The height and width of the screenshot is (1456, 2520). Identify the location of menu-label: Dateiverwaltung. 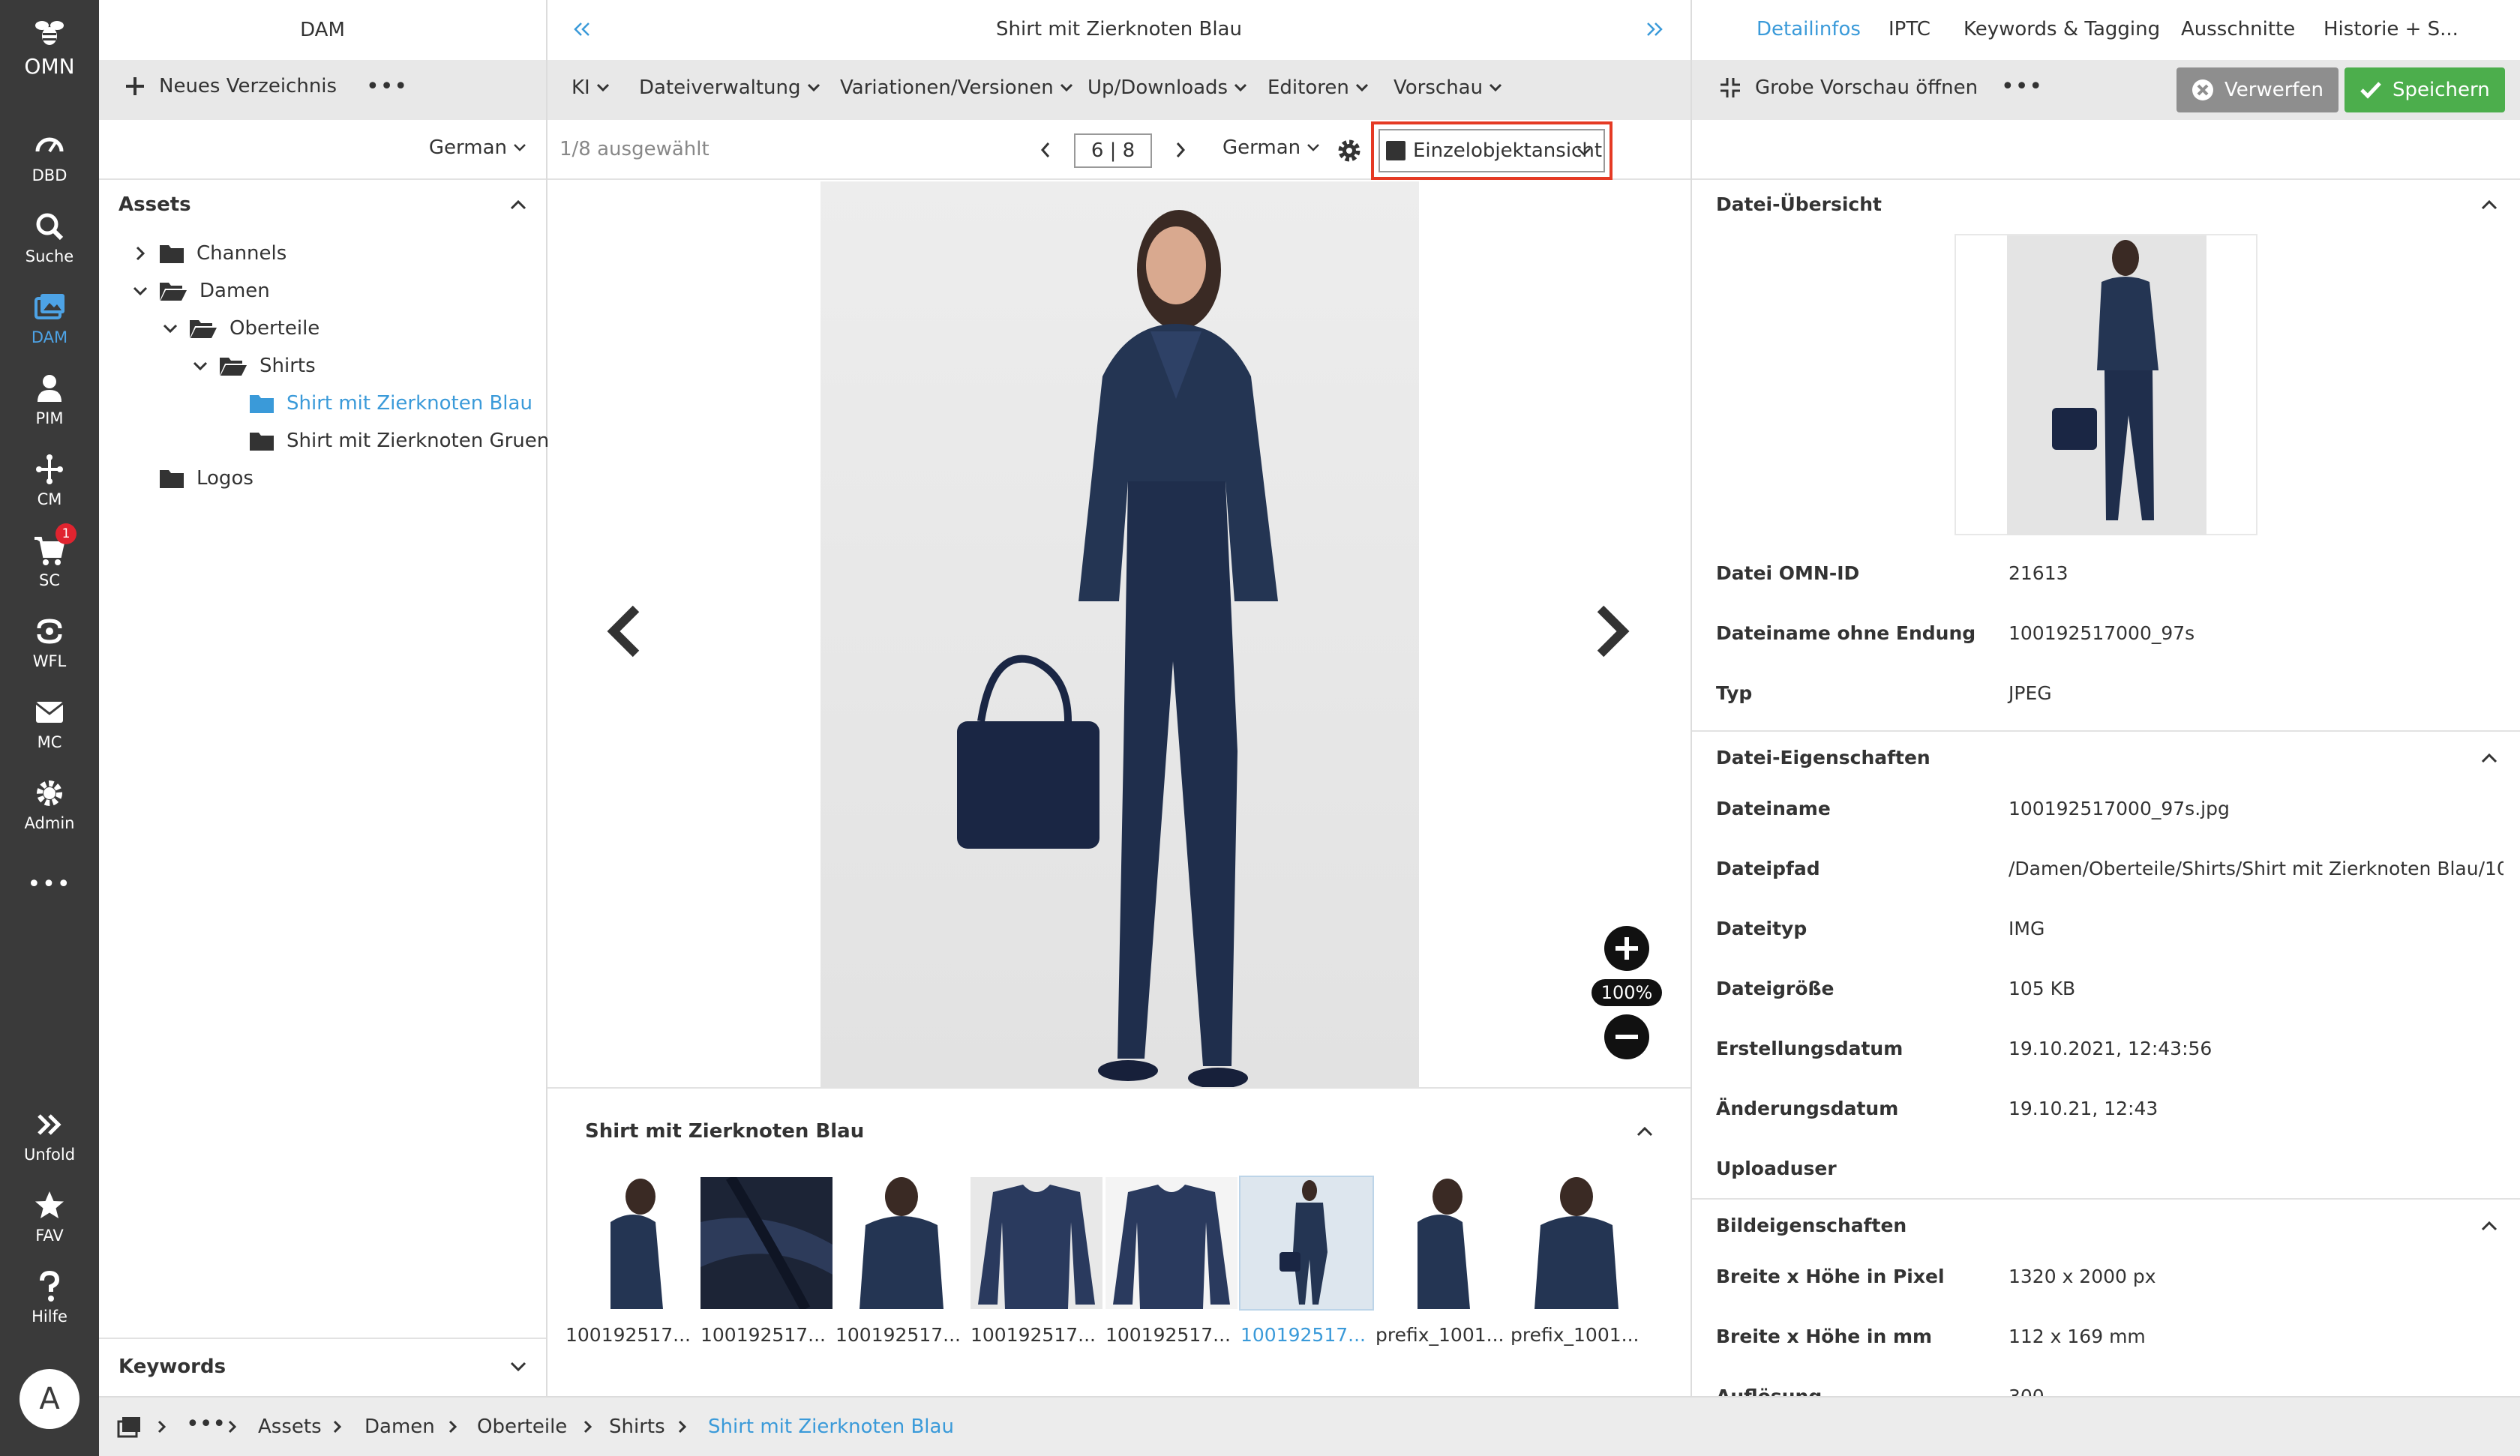
(720, 87).